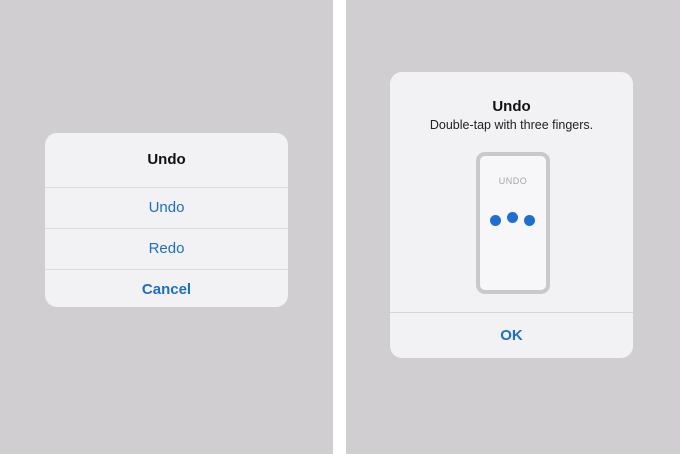 The width and height of the screenshot is (680, 454). Describe the element at coordinates (511, 125) in the screenshot. I see `alert-message: Double-tap with three fingers.` at that location.